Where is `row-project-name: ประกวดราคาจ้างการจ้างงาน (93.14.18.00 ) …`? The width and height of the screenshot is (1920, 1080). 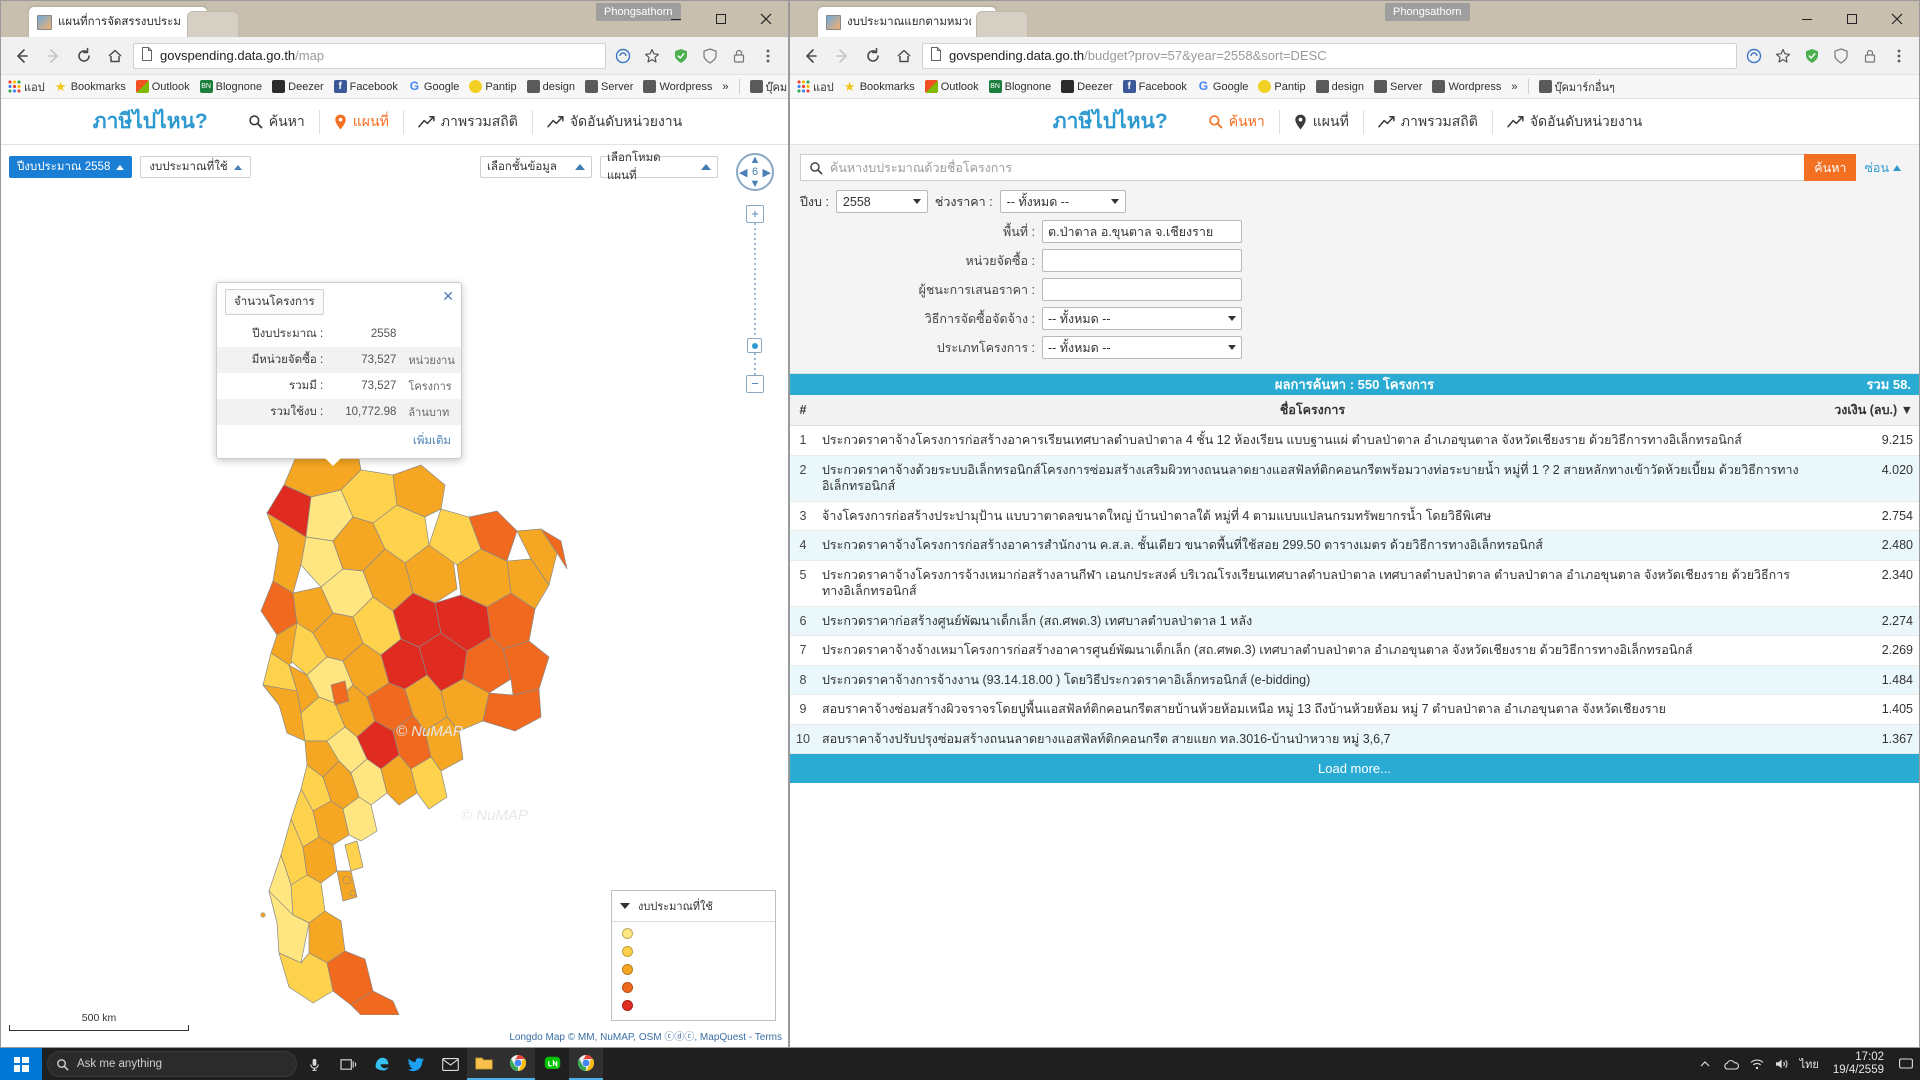
row-project-name: ประกวดราคาจ้างการจ้างงาน (93.14.18.00 ) … is located at coordinates (1312, 680).